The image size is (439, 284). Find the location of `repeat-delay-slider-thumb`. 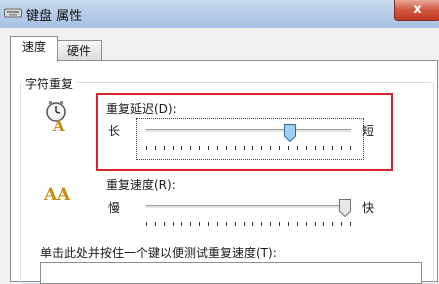

repeat-delay-slider-thumb is located at coordinates (290, 133).